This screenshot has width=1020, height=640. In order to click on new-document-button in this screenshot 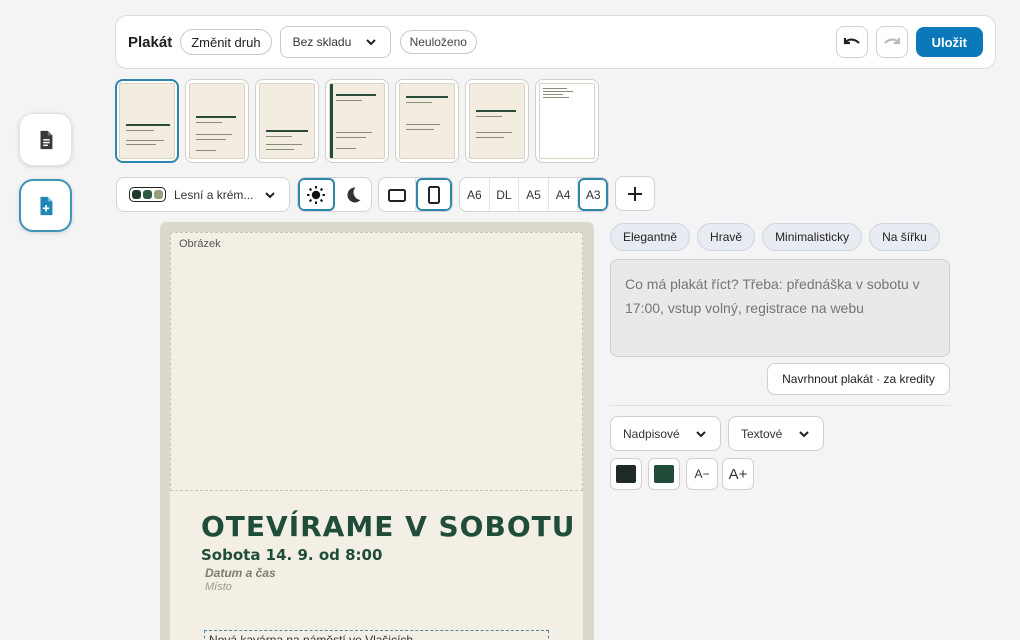, I will do `click(45, 205)`.